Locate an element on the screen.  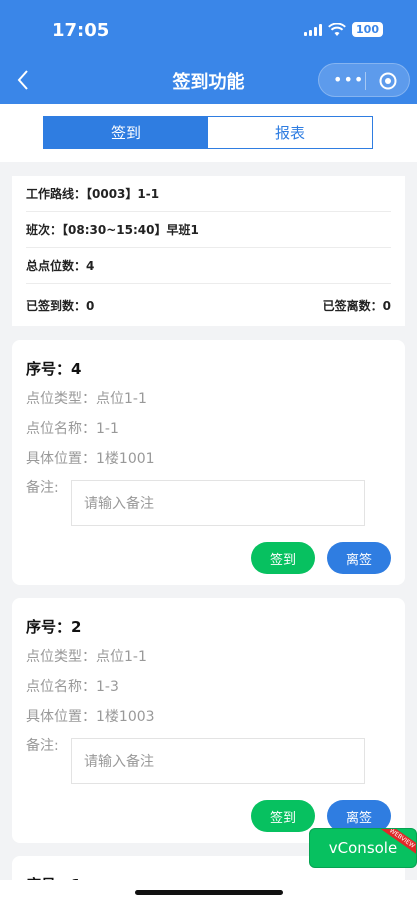
tab-bar: 签到 报表 is located at coordinates (208, 133).